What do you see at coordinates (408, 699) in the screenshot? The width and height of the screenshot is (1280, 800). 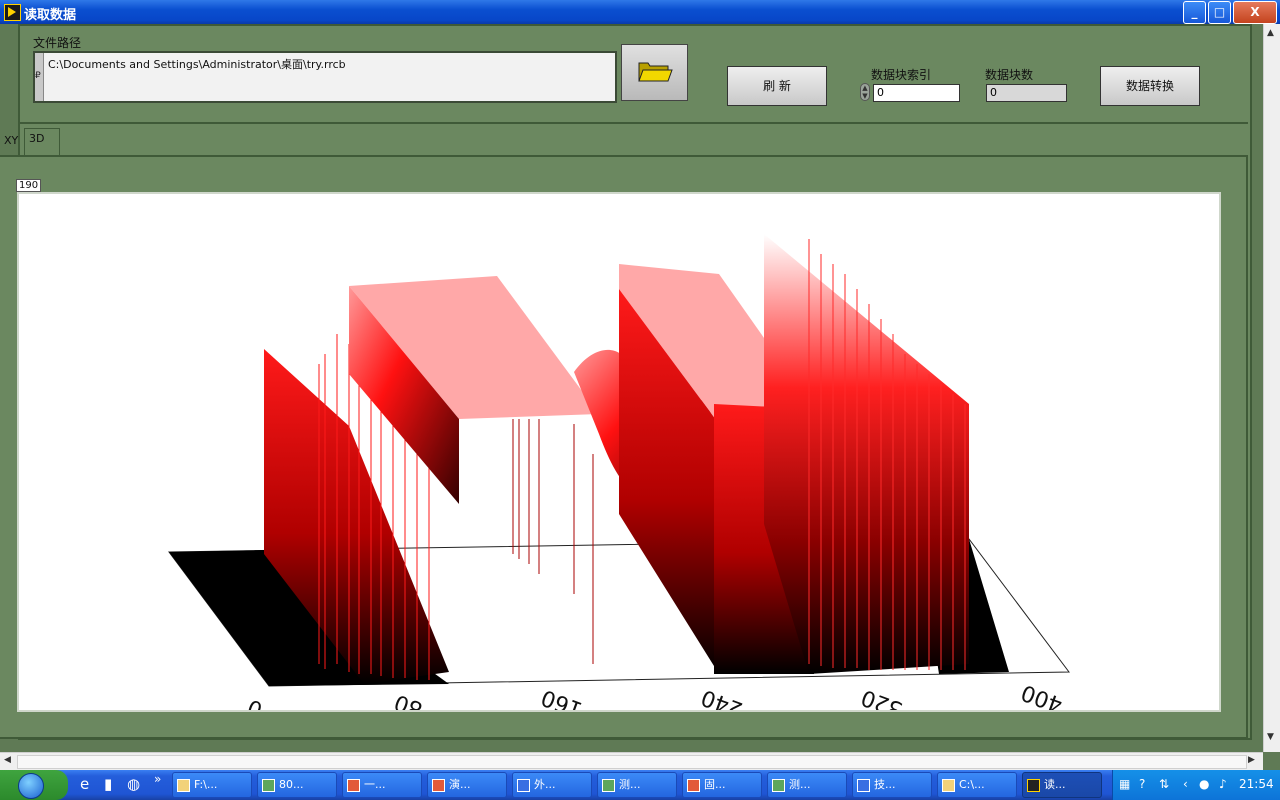 I see `axis-tick: 80` at bounding box center [408, 699].